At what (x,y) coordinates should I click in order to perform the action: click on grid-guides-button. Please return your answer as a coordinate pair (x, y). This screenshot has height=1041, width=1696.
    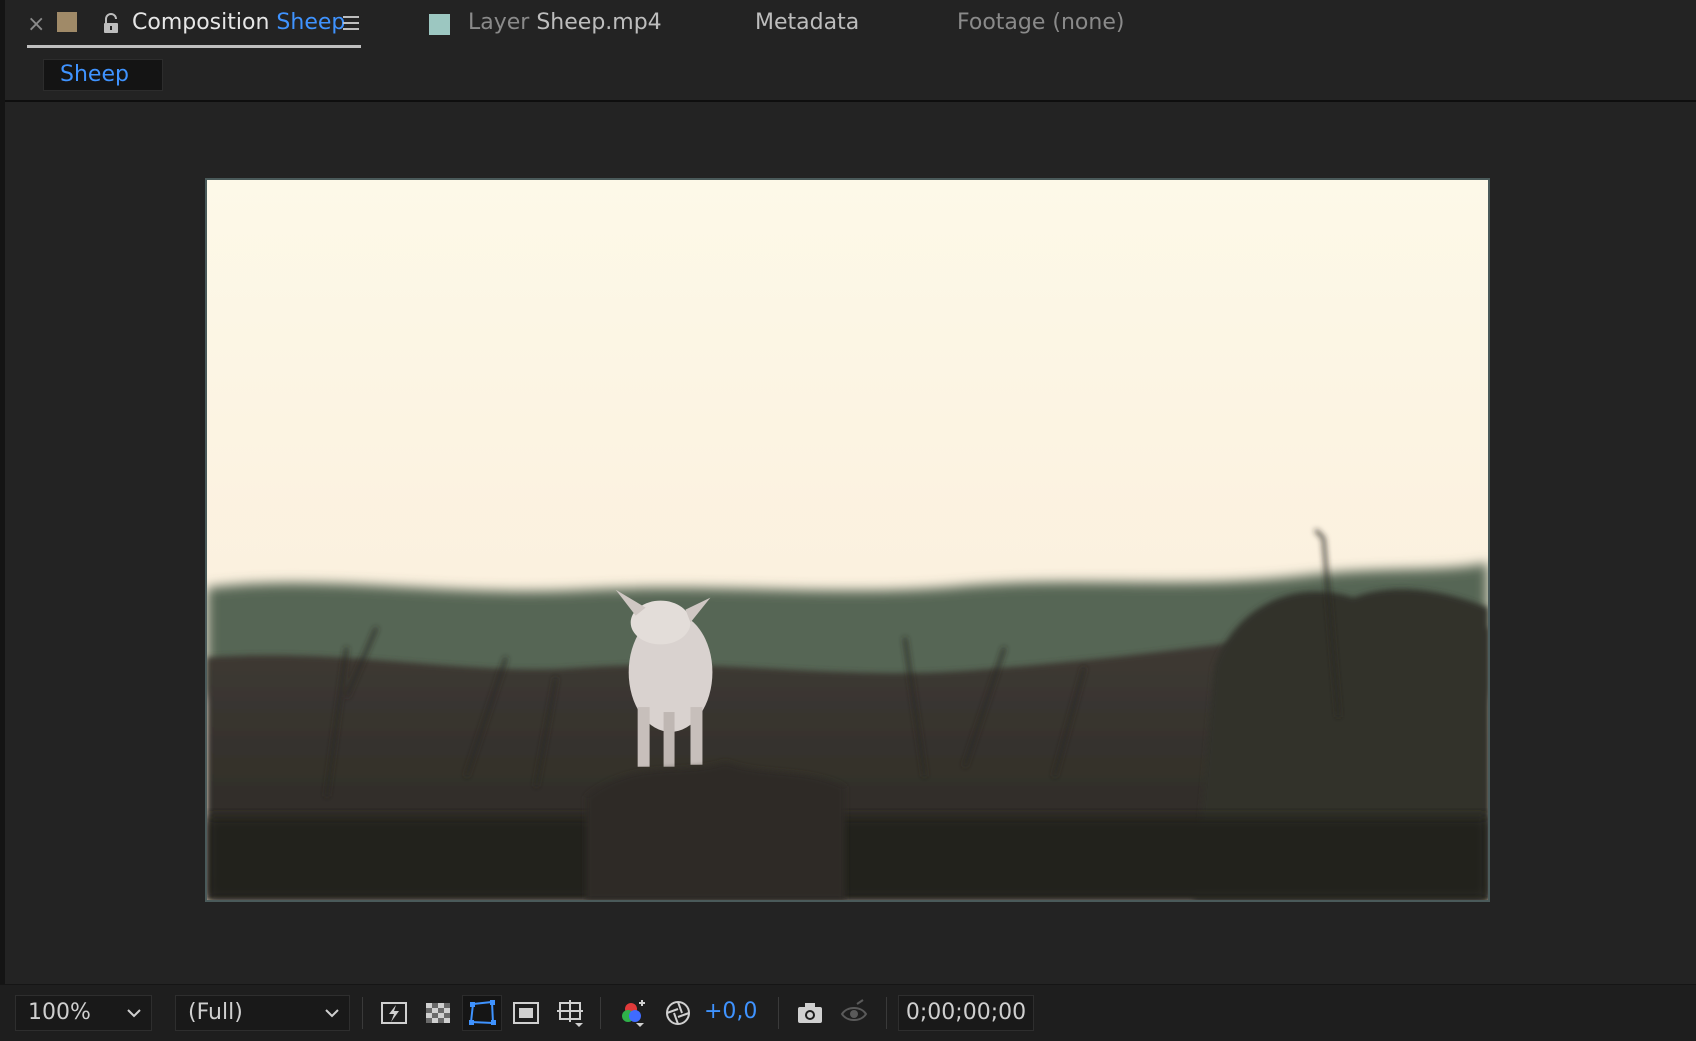
    Looking at the image, I should click on (570, 1013).